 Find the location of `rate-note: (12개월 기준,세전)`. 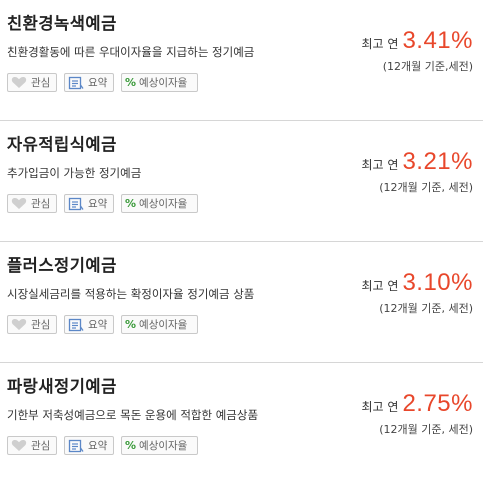

rate-note: (12개월 기준,세전) is located at coordinates (427, 66).